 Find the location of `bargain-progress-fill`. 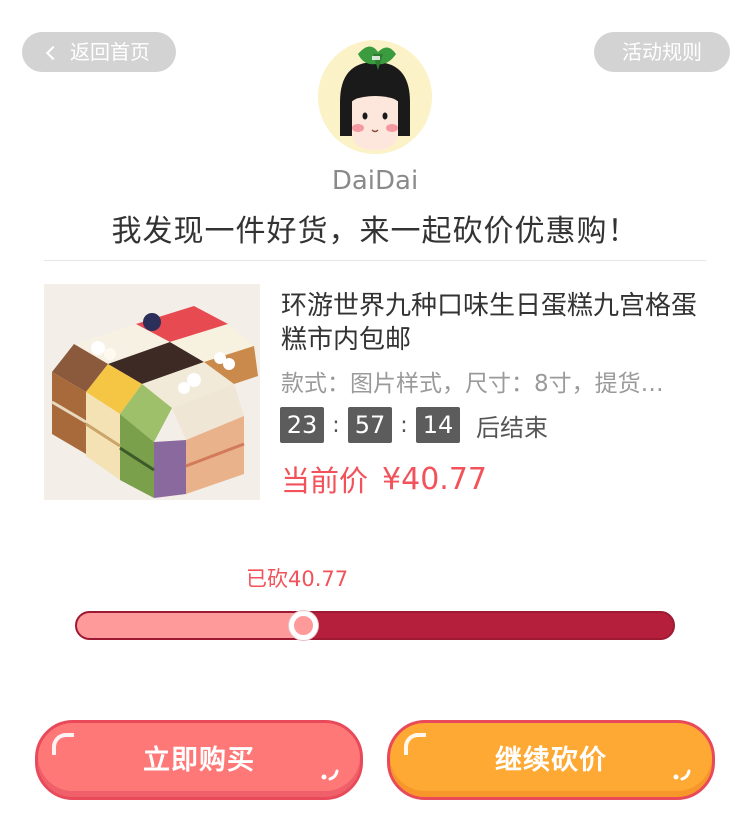

bargain-progress-fill is located at coordinates (190, 625).